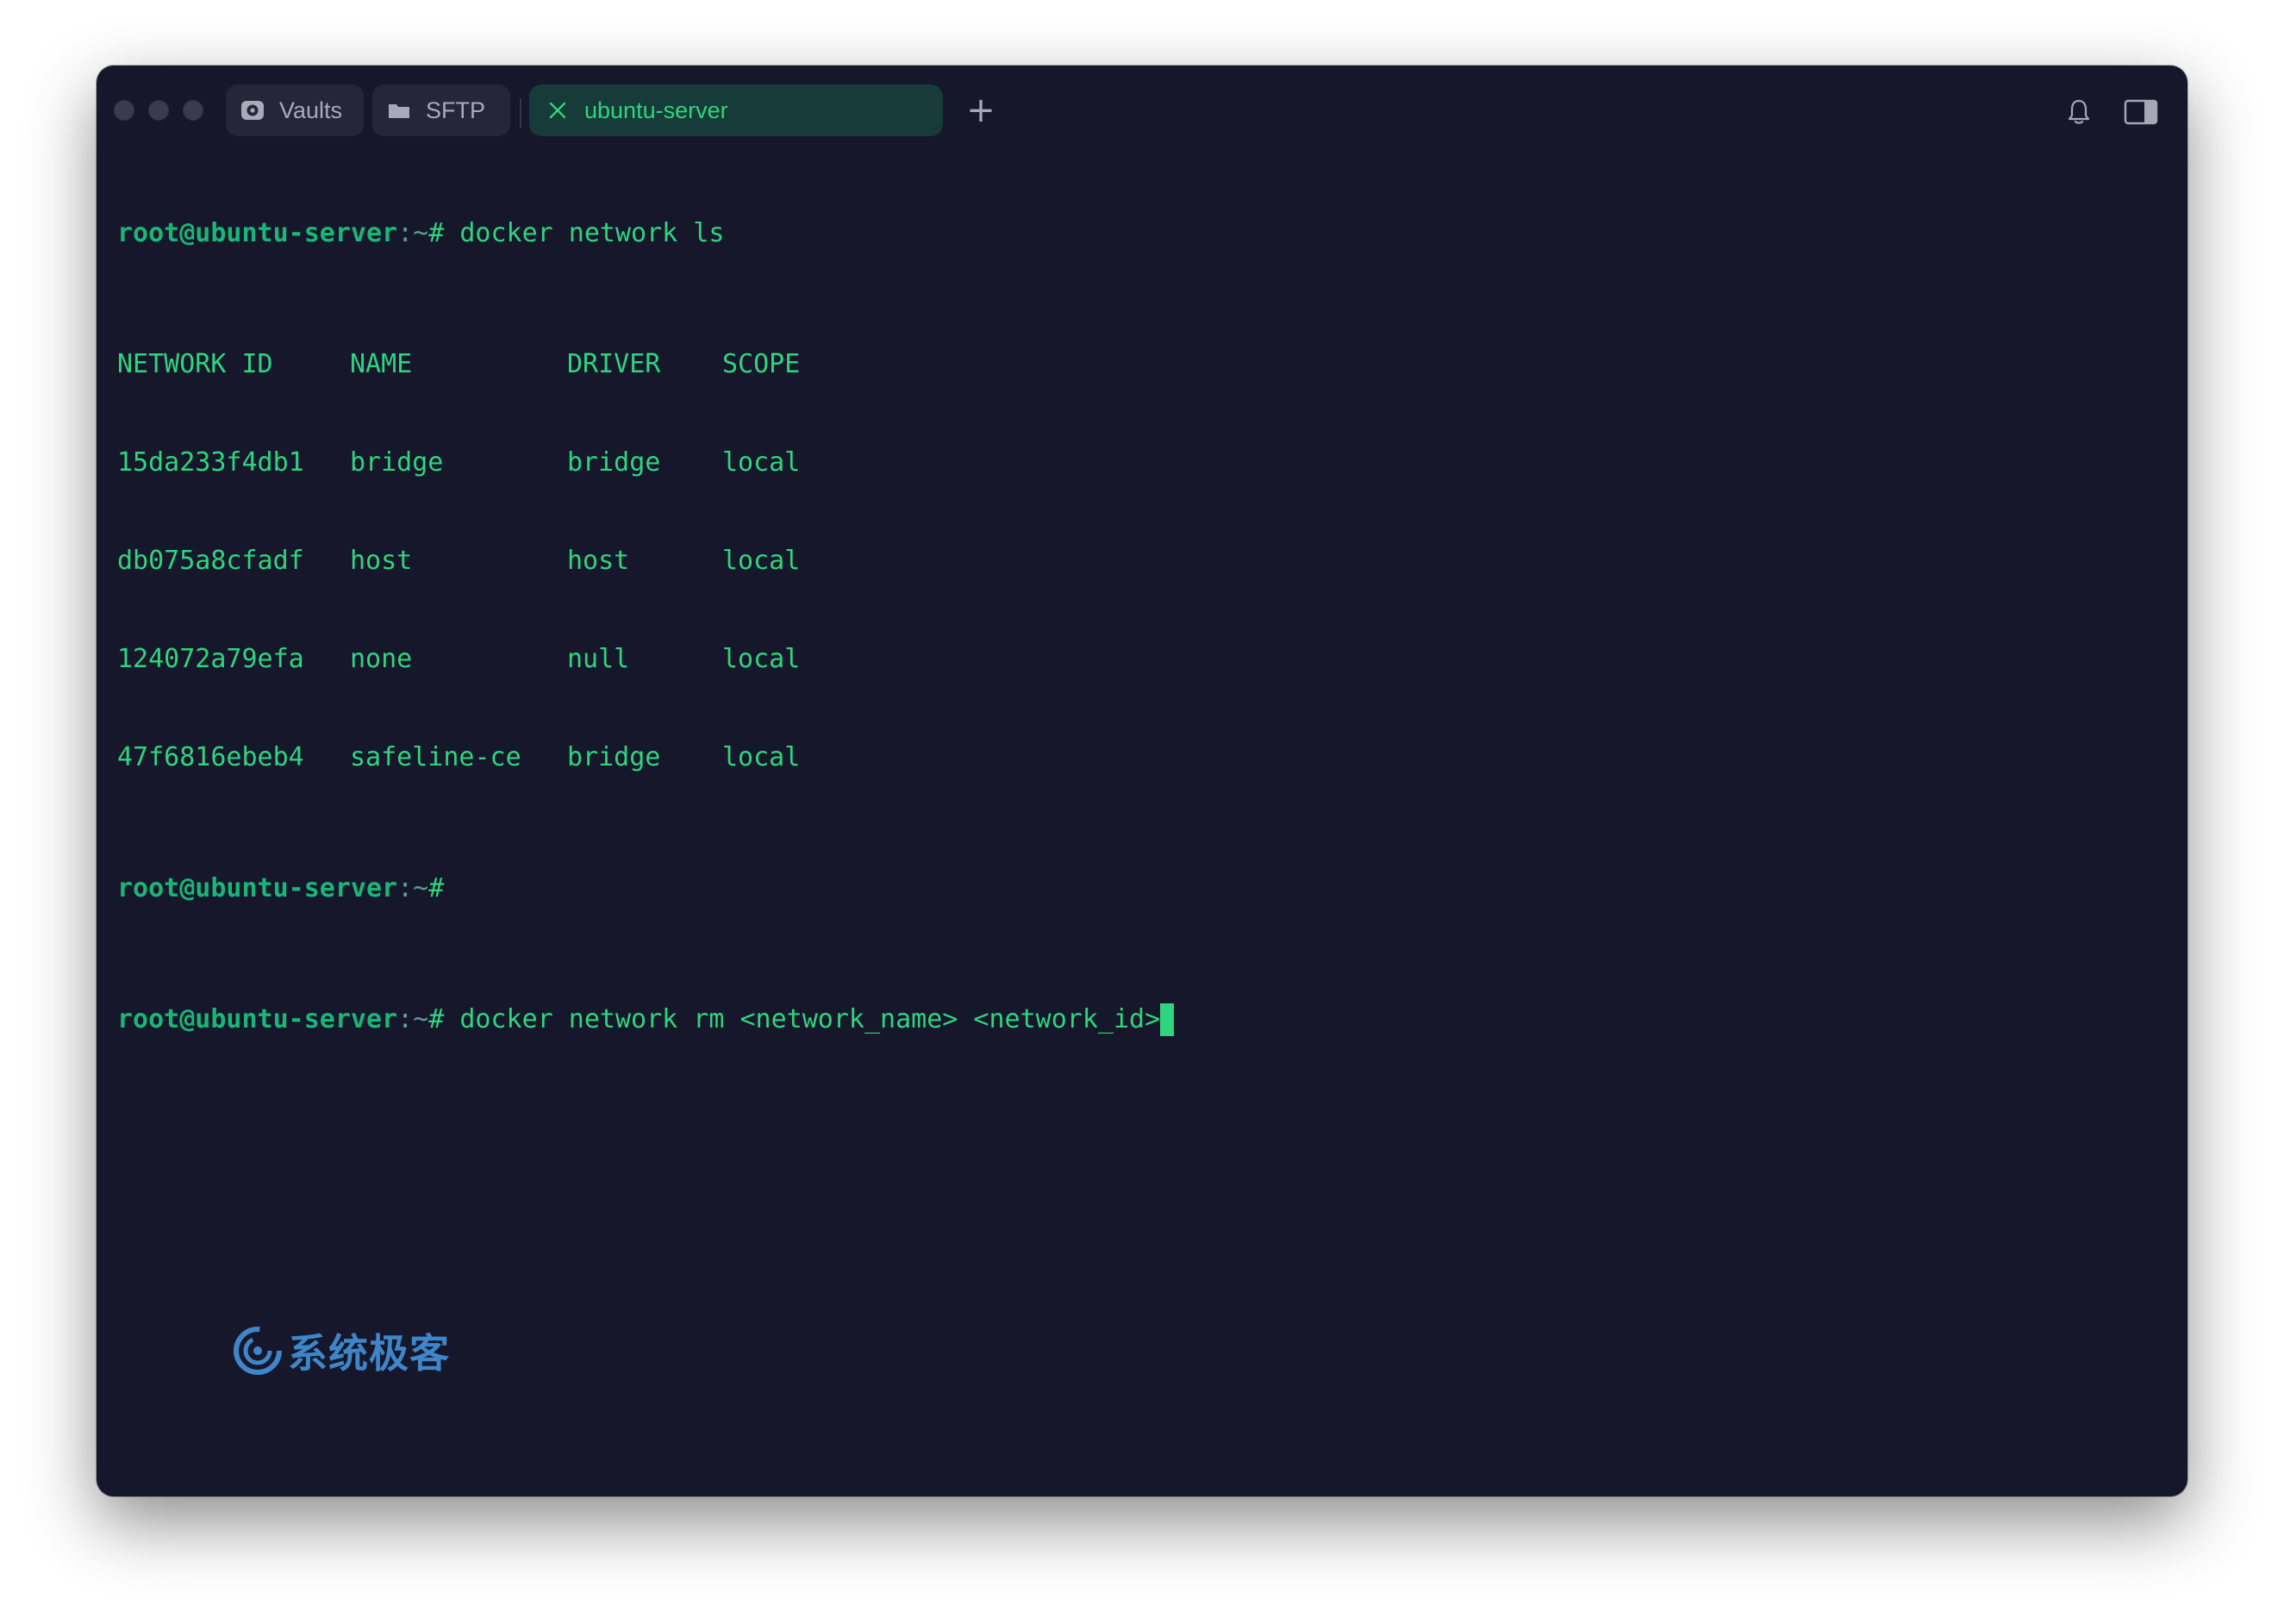  I want to click on table-cell: 47f6816ebeb4, so click(210, 757).